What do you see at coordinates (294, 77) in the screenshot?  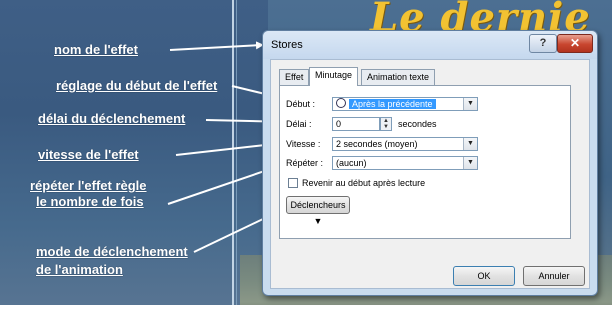 I see `tab-effet: Effet` at bounding box center [294, 77].